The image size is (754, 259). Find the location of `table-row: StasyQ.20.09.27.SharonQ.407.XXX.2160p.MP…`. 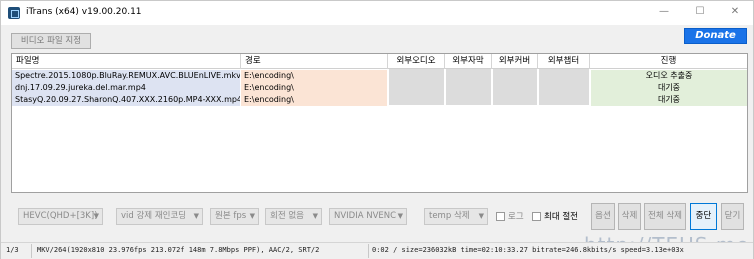

table-row: StasyQ.20.09.27.SharonQ.407.XXX.2160p.MP… is located at coordinates (379, 100).